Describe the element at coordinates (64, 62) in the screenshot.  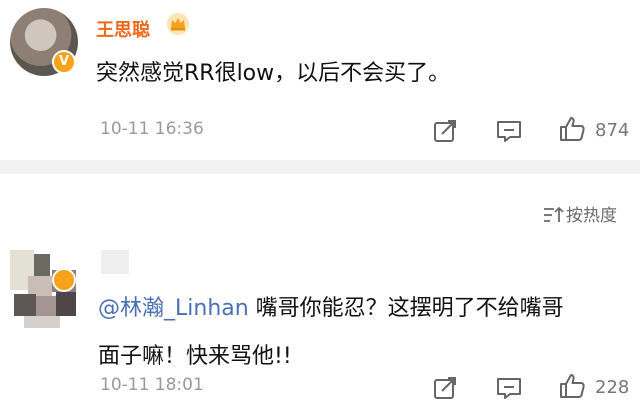
I see `verified-v-icon: V` at that location.